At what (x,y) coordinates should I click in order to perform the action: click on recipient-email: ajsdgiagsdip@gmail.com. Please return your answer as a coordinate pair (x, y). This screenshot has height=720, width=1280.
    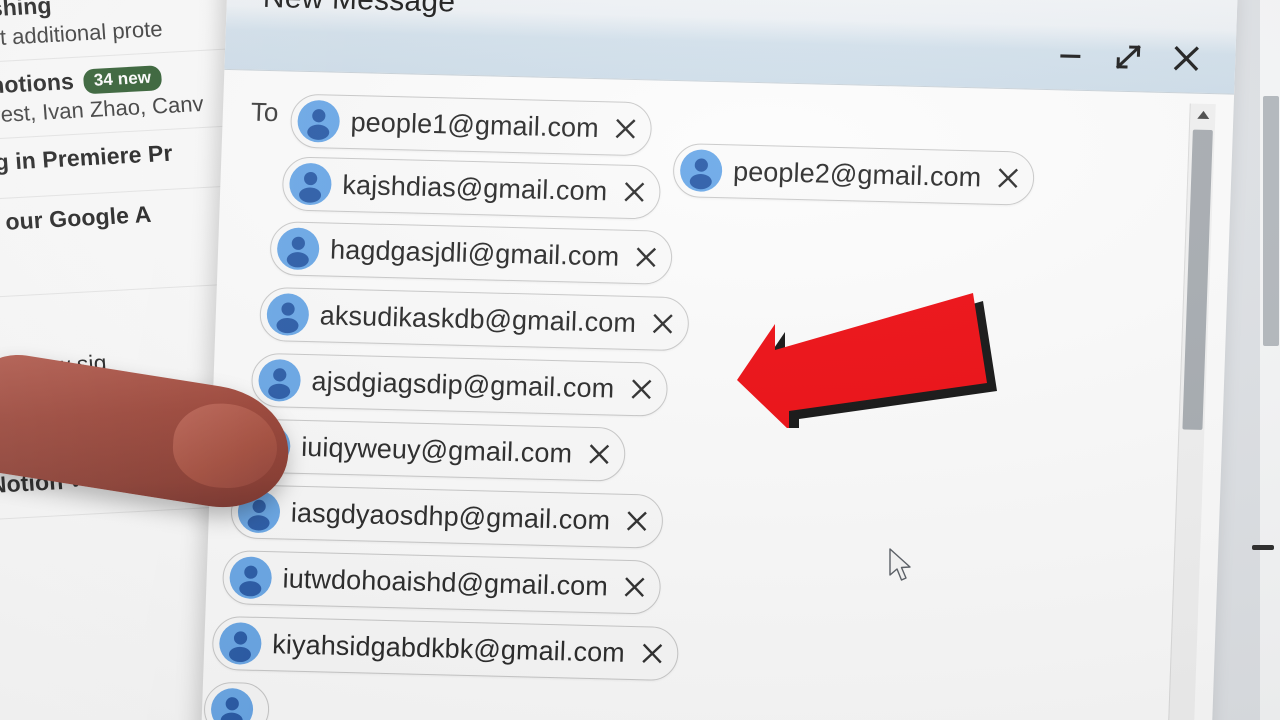
    Looking at the image, I should click on (463, 384).